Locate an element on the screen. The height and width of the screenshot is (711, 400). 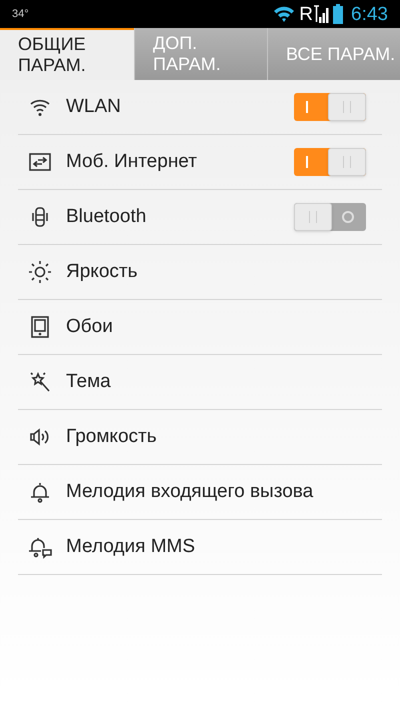
data-transfer-icon is located at coordinates (40, 162).